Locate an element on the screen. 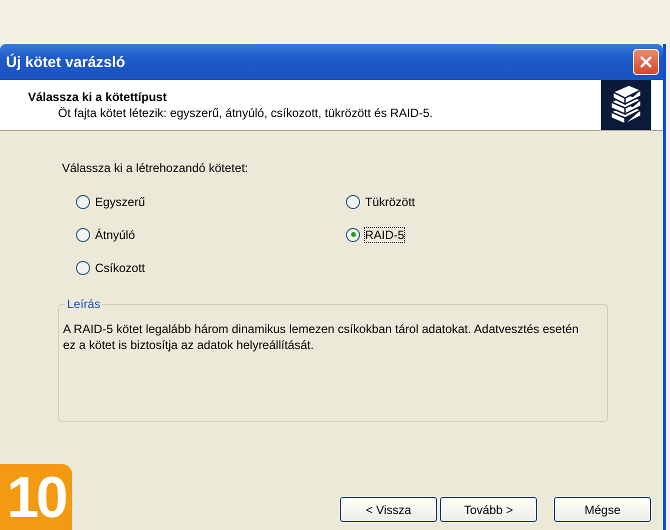 The height and width of the screenshot is (530, 670). radio-option: RAID-5 is located at coordinates (481, 234).